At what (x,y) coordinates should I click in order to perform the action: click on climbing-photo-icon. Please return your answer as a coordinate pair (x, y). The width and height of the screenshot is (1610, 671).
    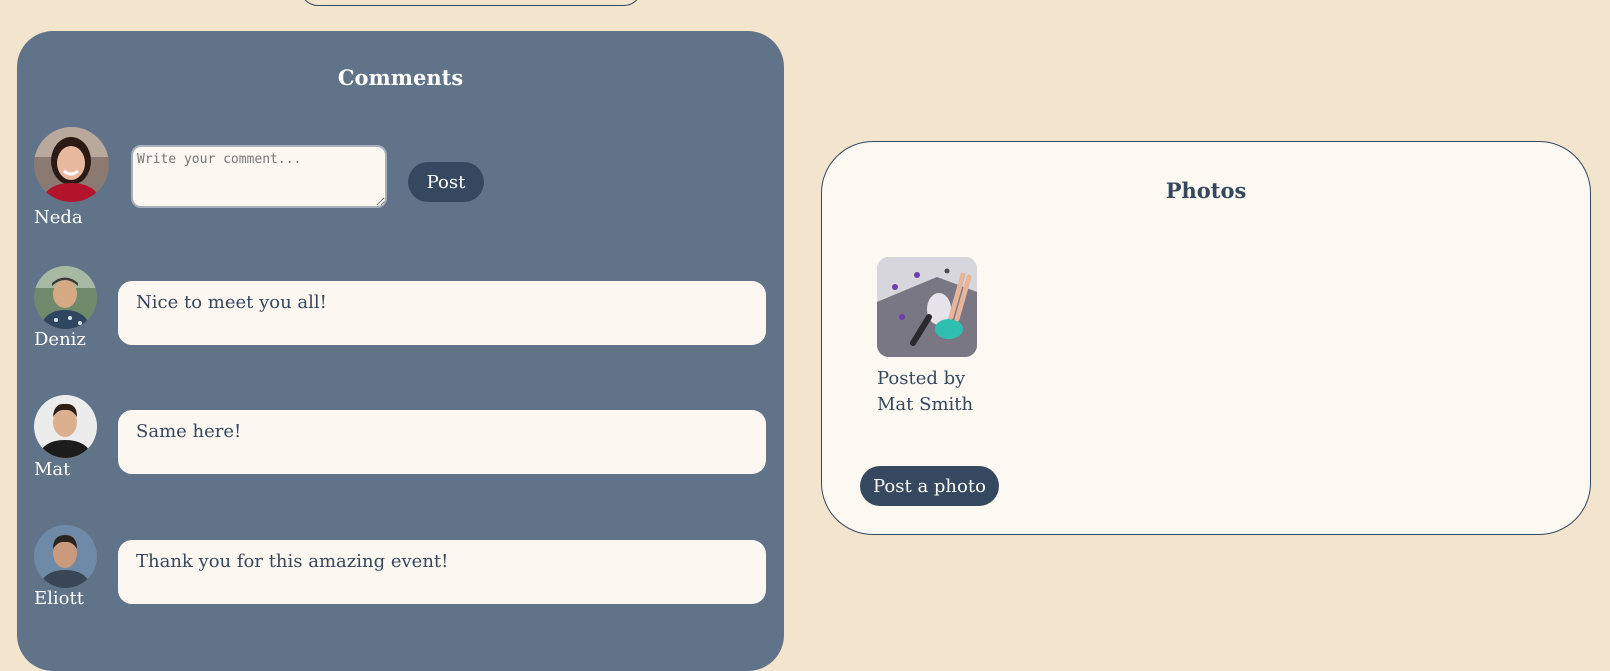
    Looking at the image, I should click on (927, 307).